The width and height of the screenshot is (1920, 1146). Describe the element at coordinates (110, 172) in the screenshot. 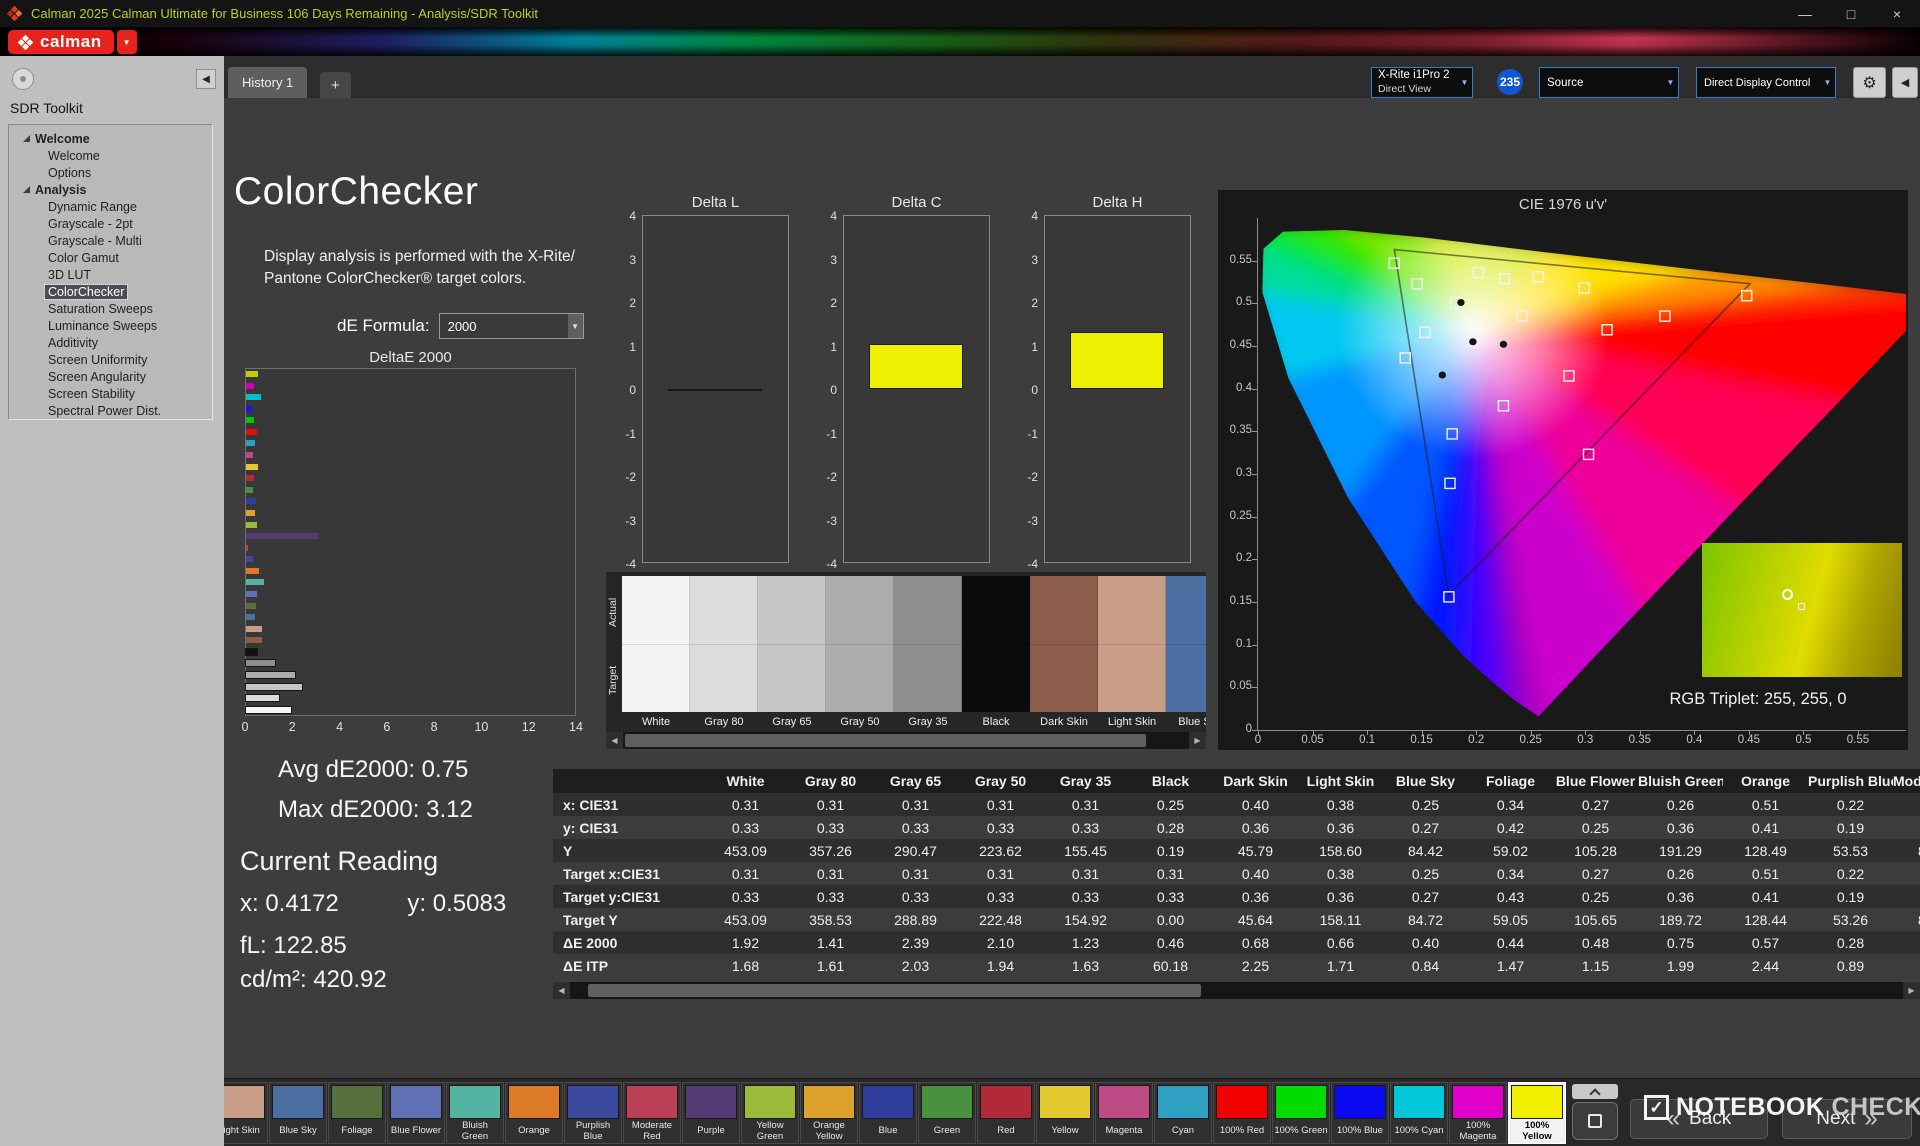

I see `sidebar-item-options: Options` at that location.